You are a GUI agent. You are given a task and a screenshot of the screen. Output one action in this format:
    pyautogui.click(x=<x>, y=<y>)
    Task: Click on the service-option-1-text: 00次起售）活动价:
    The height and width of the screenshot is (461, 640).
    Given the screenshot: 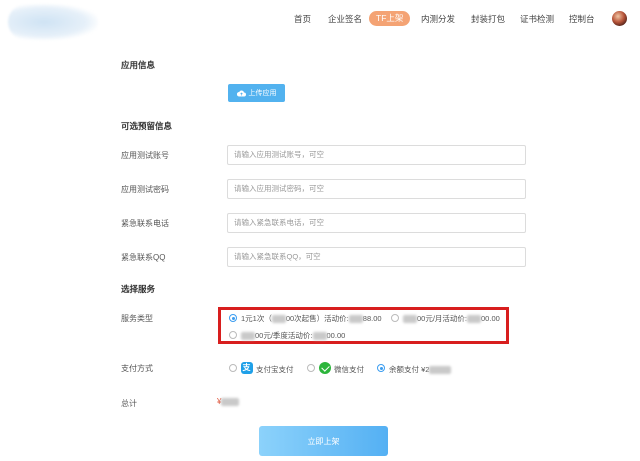 What is the action you would take?
    pyautogui.click(x=317, y=318)
    